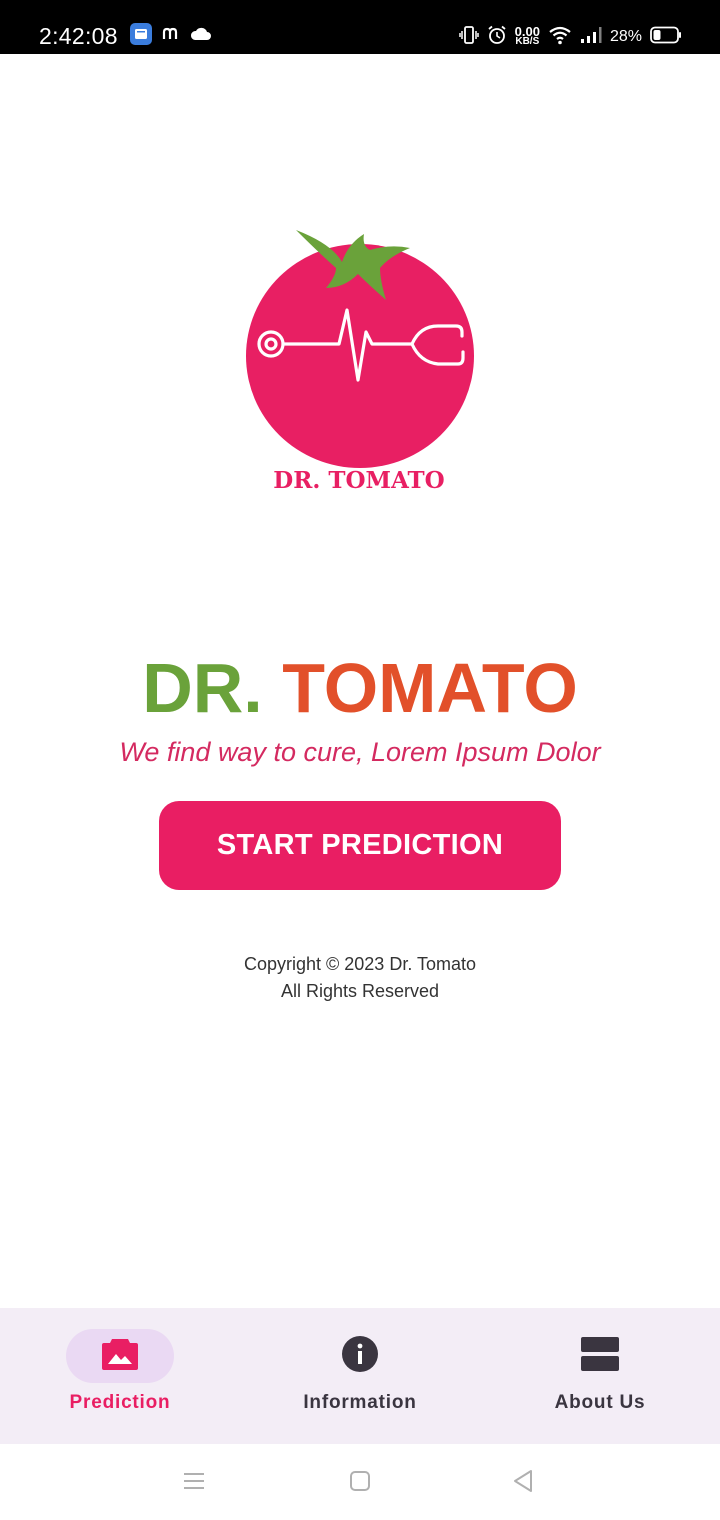 The height and width of the screenshot is (1520, 720). I want to click on cloud-icon, so click(201, 36).